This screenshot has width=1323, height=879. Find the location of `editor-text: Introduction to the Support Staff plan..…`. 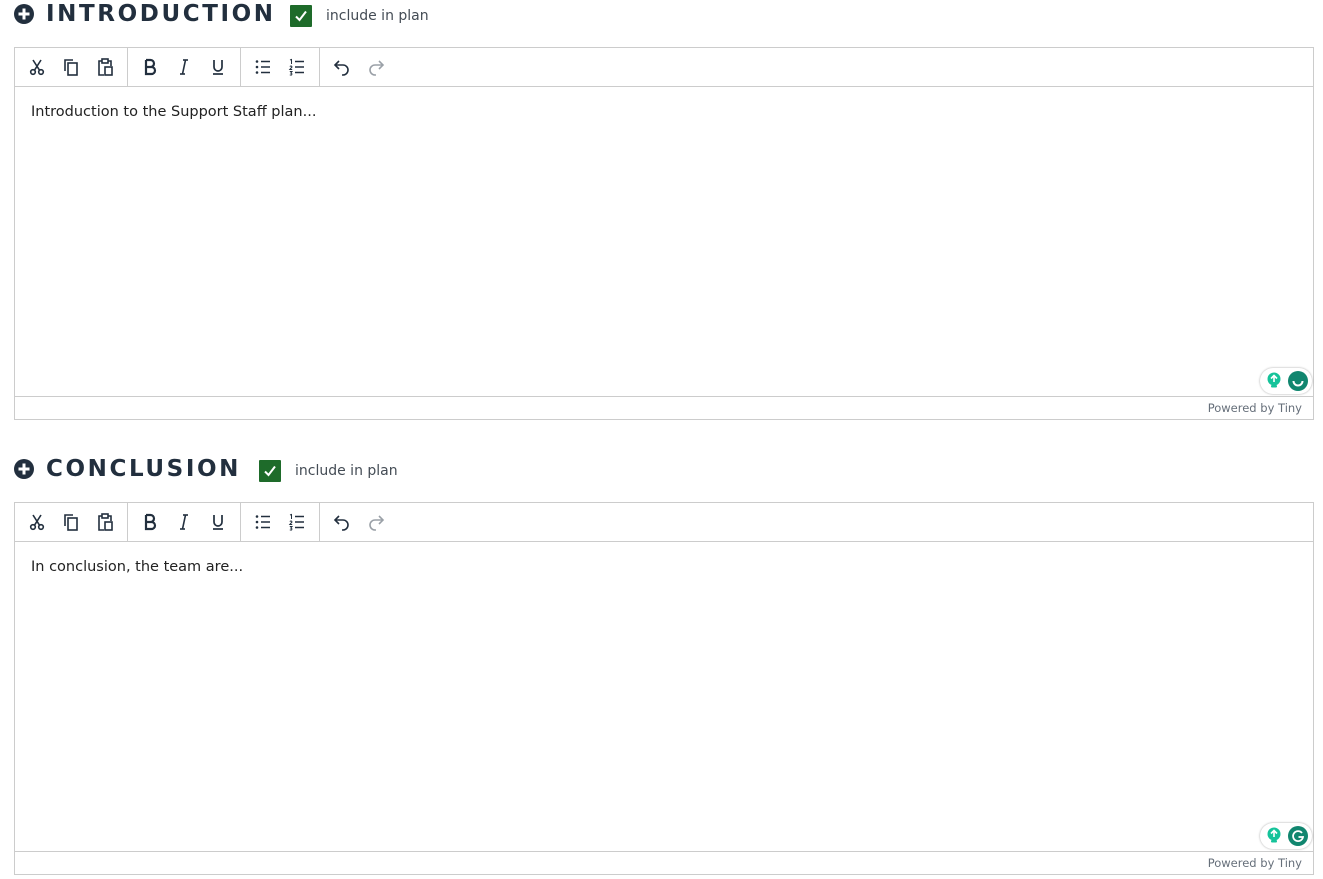

editor-text: Introduction to the Support Staff plan..… is located at coordinates (173, 112).